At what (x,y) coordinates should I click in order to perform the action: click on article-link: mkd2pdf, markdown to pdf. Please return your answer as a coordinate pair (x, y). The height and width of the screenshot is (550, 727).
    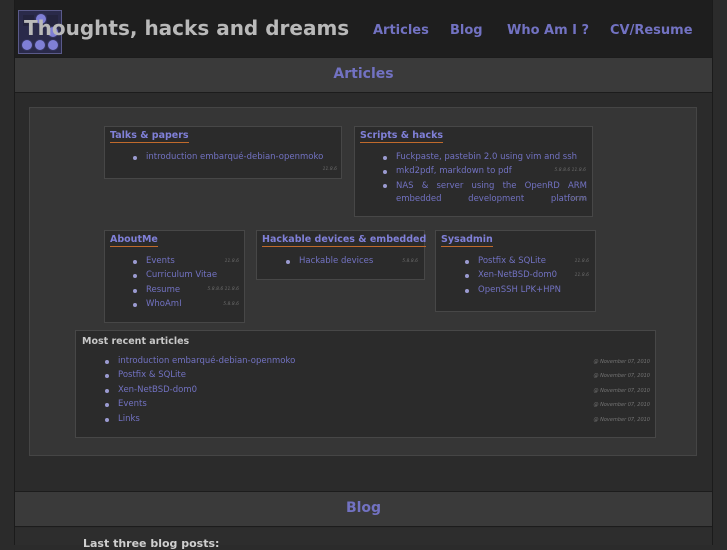
    Looking at the image, I should click on (447, 171).